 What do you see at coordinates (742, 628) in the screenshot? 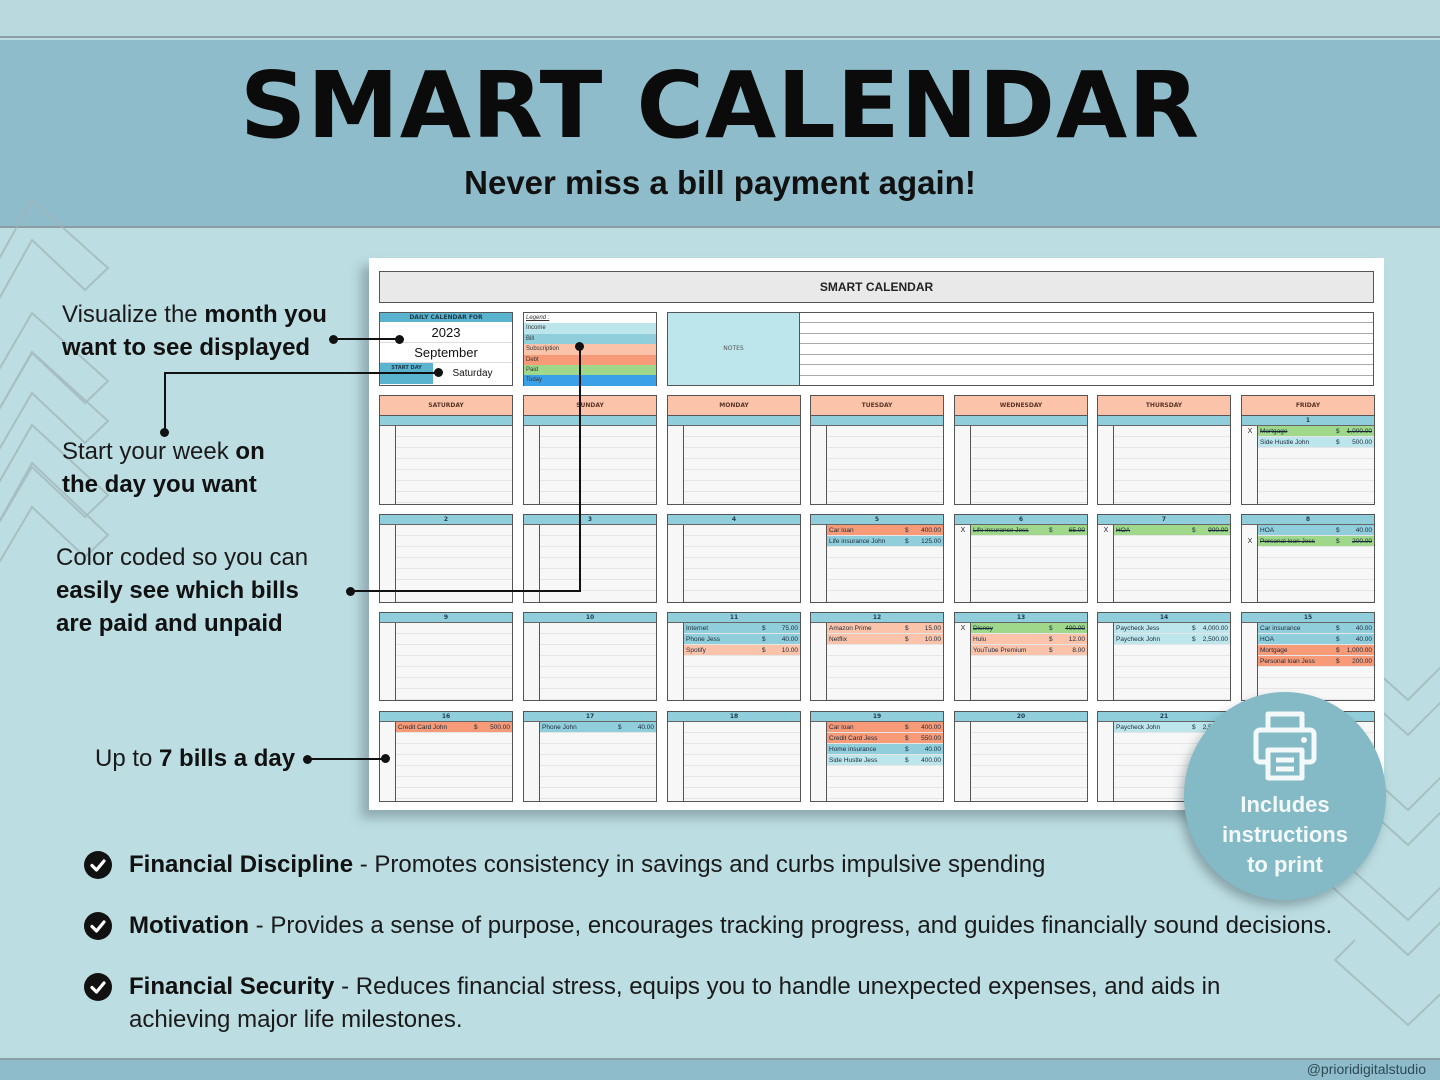
I see `bill-entry: Internet $75.00` at bounding box center [742, 628].